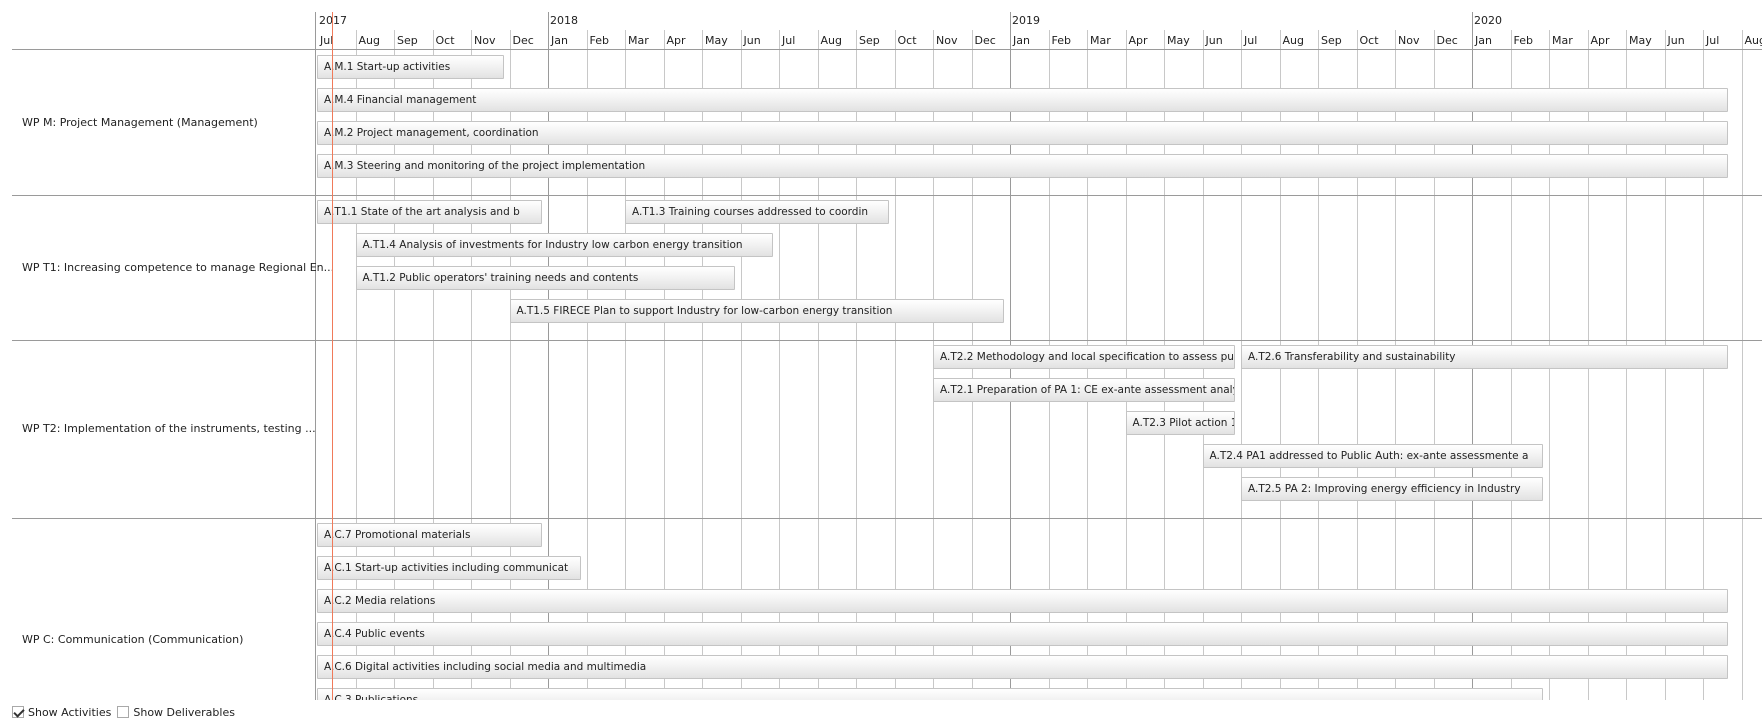 The height and width of the screenshot is (721, 1762). Describe the element at coordinates (1022, 601) in the screenshot. I see `activity-bar: A.C.2 Media relations` at that location.